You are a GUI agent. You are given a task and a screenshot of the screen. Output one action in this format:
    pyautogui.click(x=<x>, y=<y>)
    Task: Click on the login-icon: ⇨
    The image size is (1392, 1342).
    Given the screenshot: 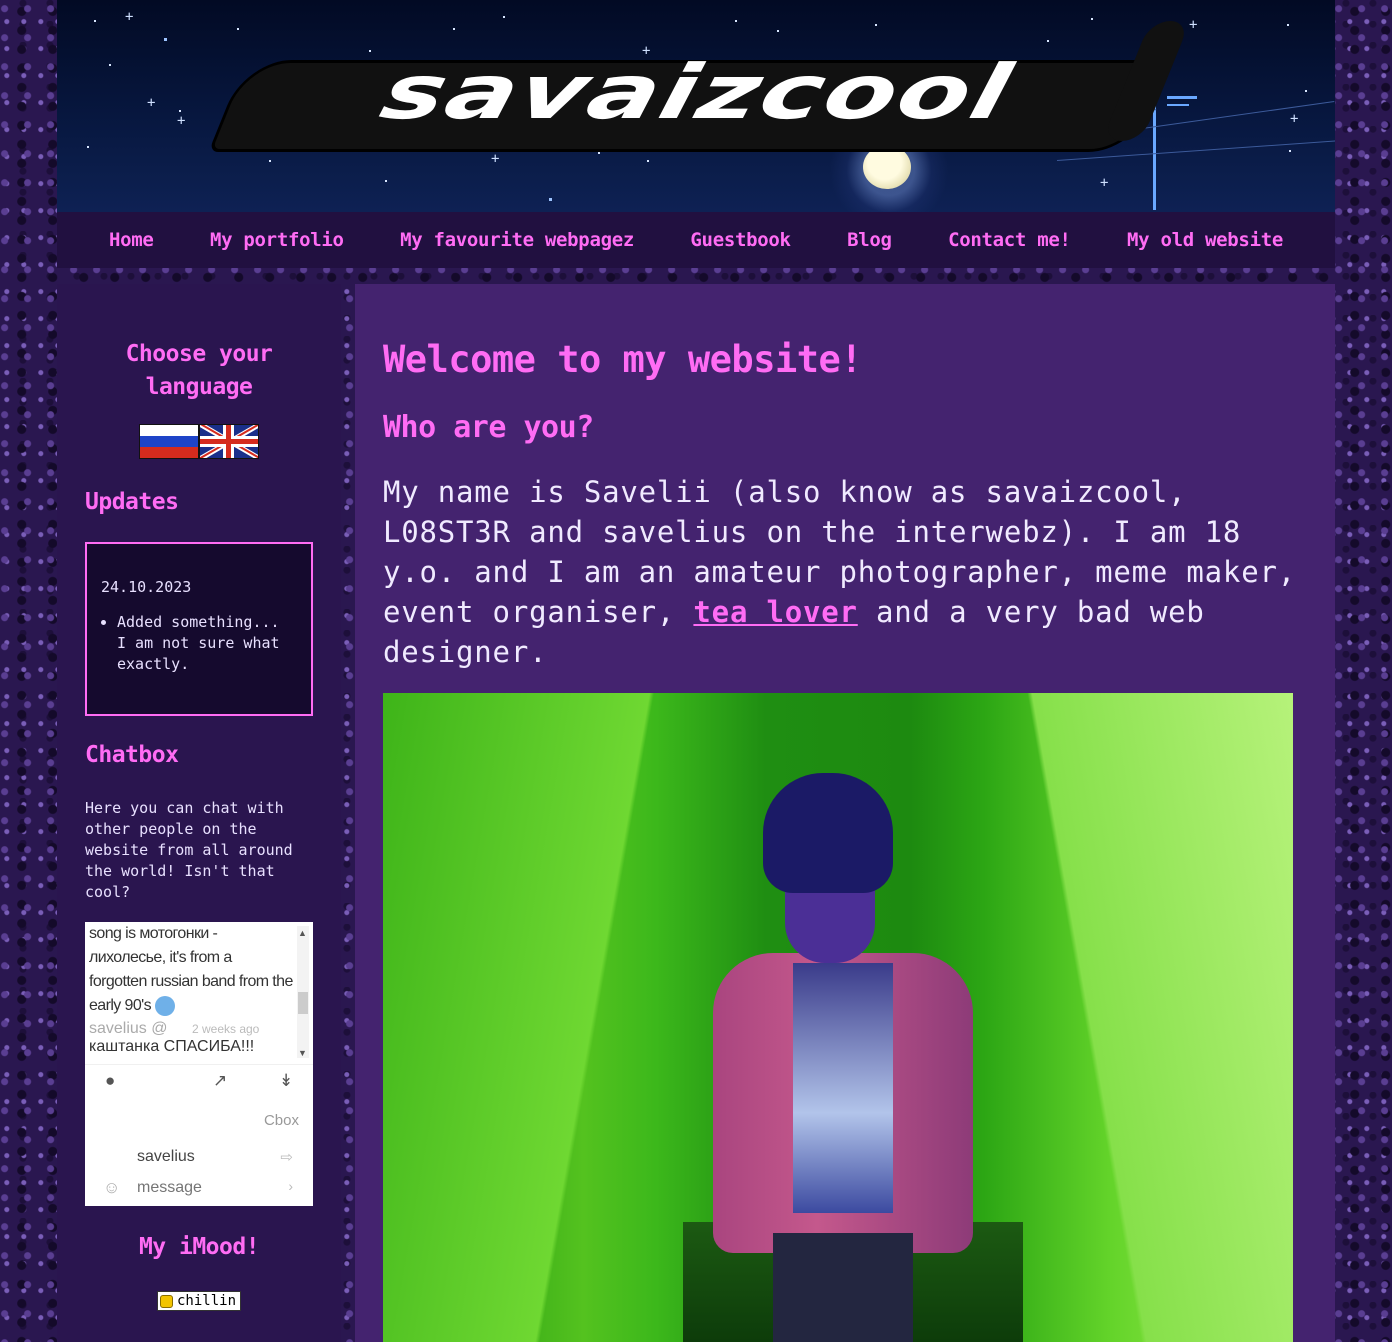 What is the action you would take?
    pyautogui.click(x=286, y=1157)
    